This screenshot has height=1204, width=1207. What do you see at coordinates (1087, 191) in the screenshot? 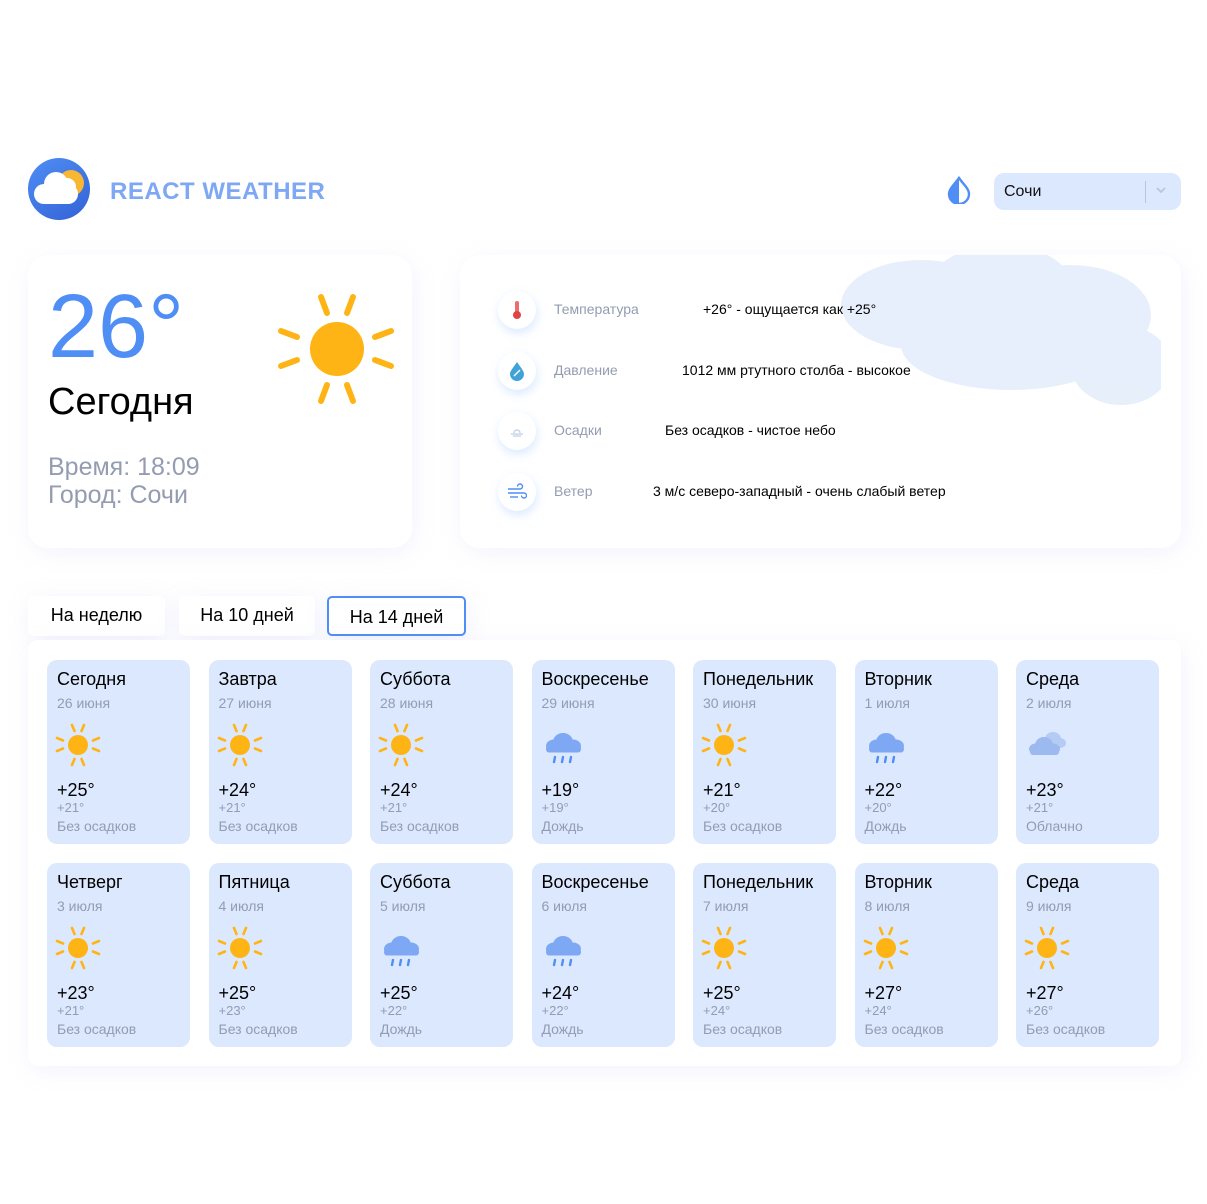
I see `city-select: Сочи` at bounding box center [1087, 191].